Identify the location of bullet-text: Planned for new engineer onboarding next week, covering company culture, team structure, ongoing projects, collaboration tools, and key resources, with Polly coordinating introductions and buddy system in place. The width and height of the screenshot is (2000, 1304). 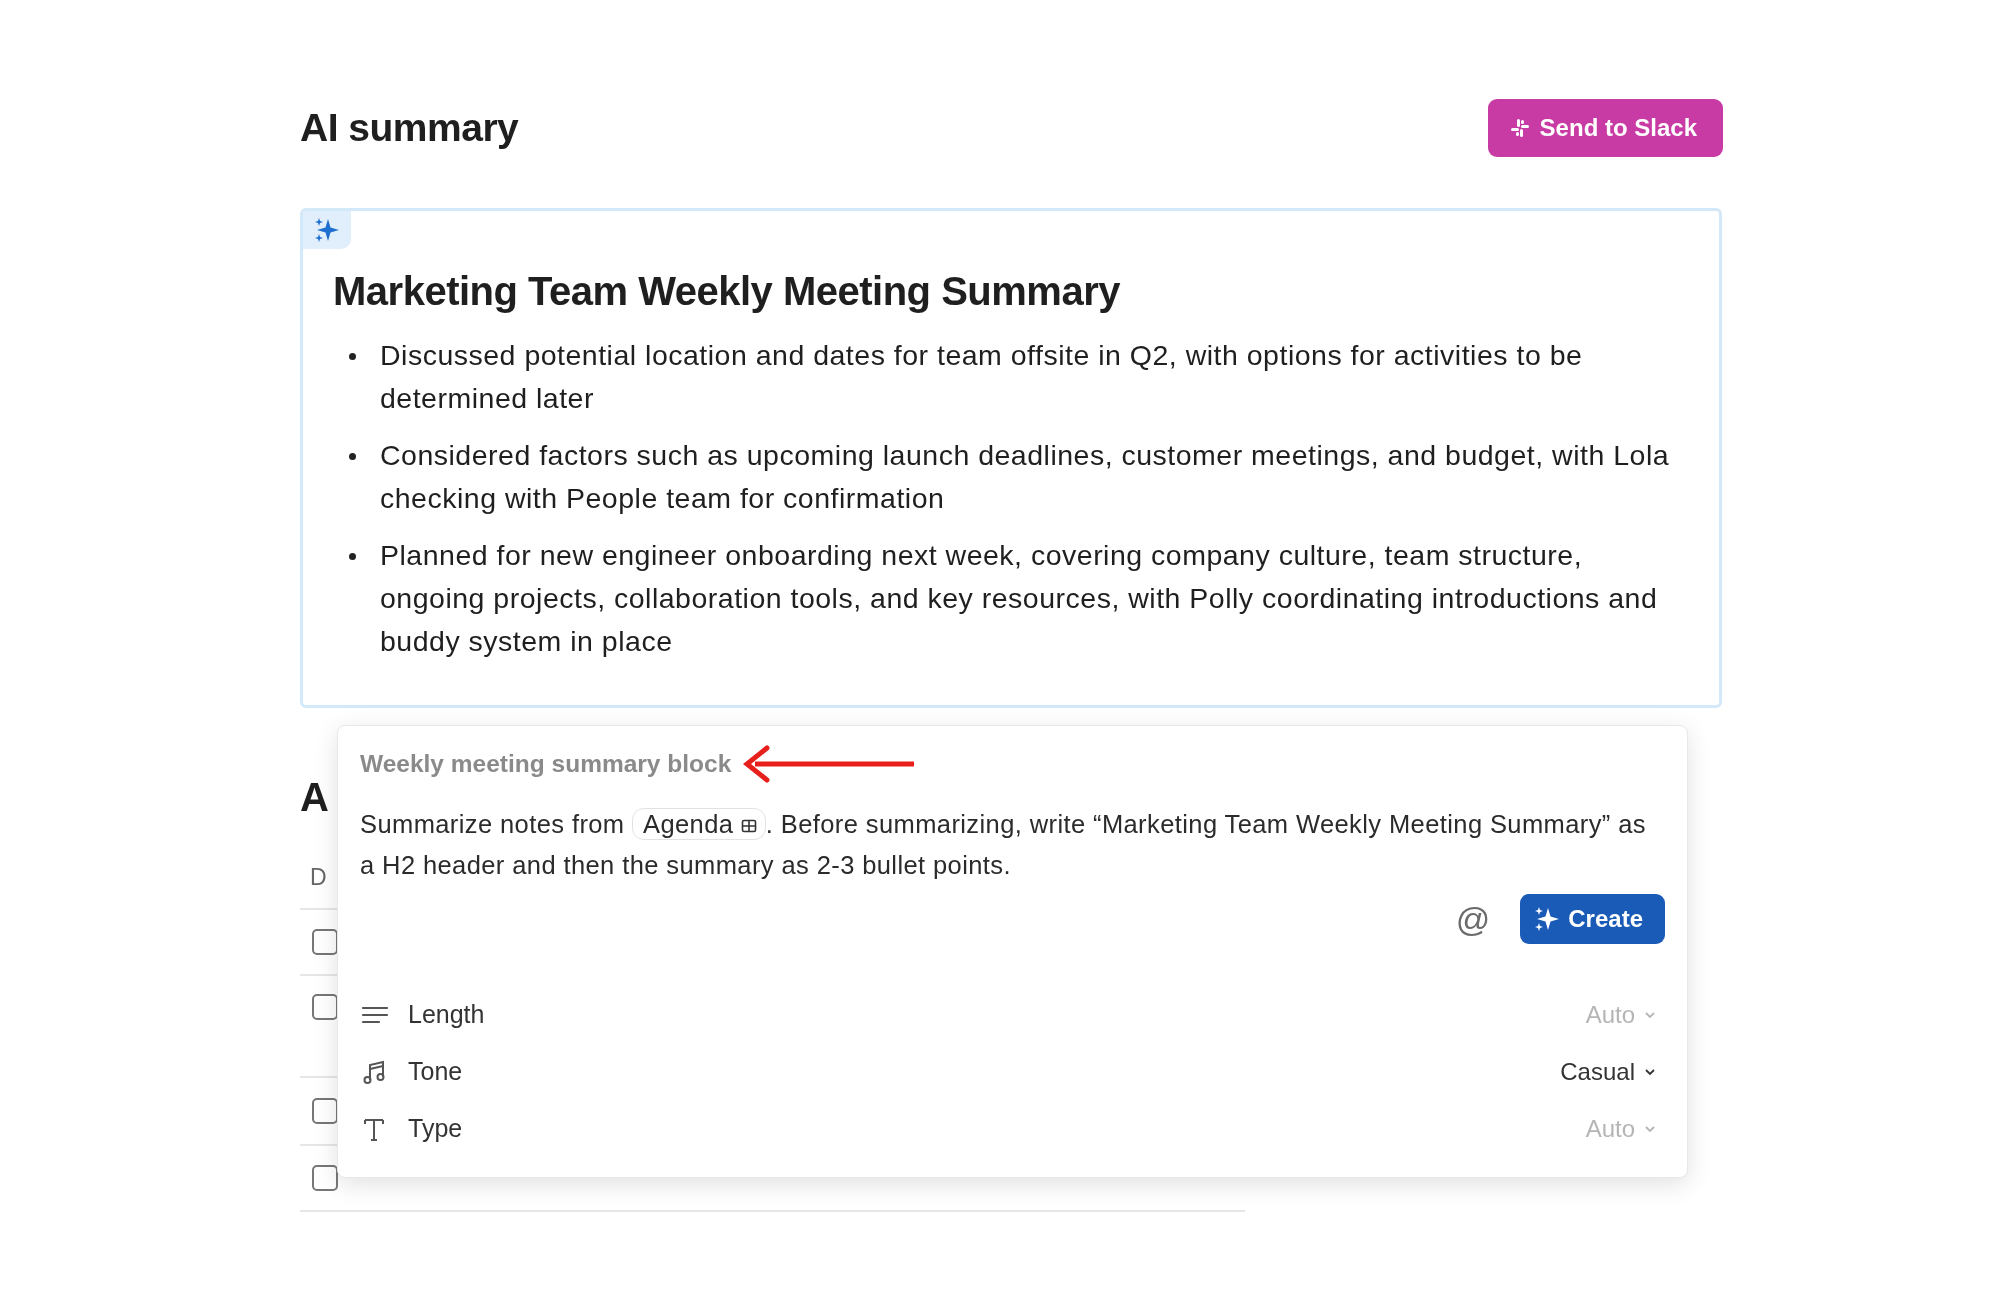
(1019, 598).